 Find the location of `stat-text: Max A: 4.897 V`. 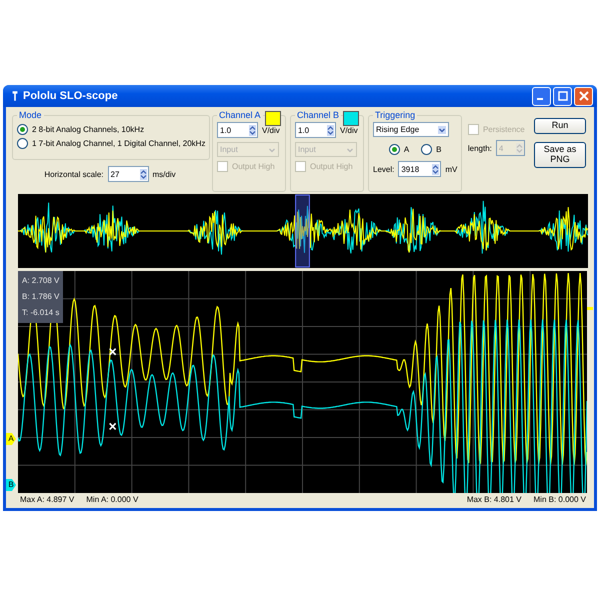

stat-text: Max A: 4.897 V is located at coordinates (47, 499).